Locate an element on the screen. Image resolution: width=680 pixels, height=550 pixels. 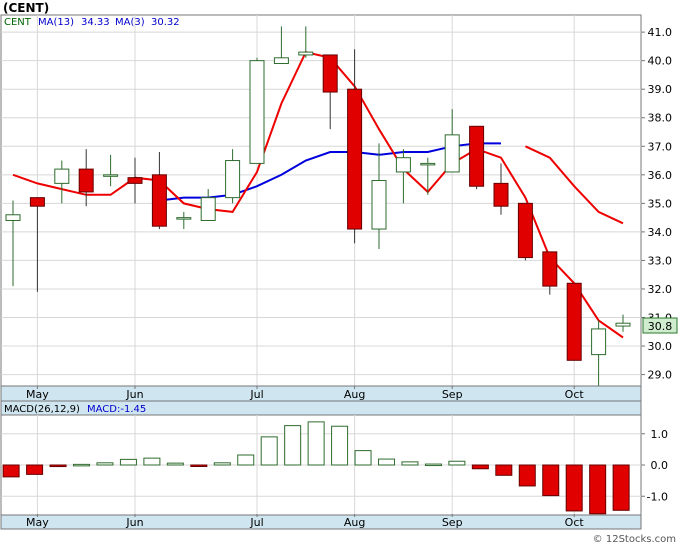
price-month-bar is located at coordinates (321, 393).